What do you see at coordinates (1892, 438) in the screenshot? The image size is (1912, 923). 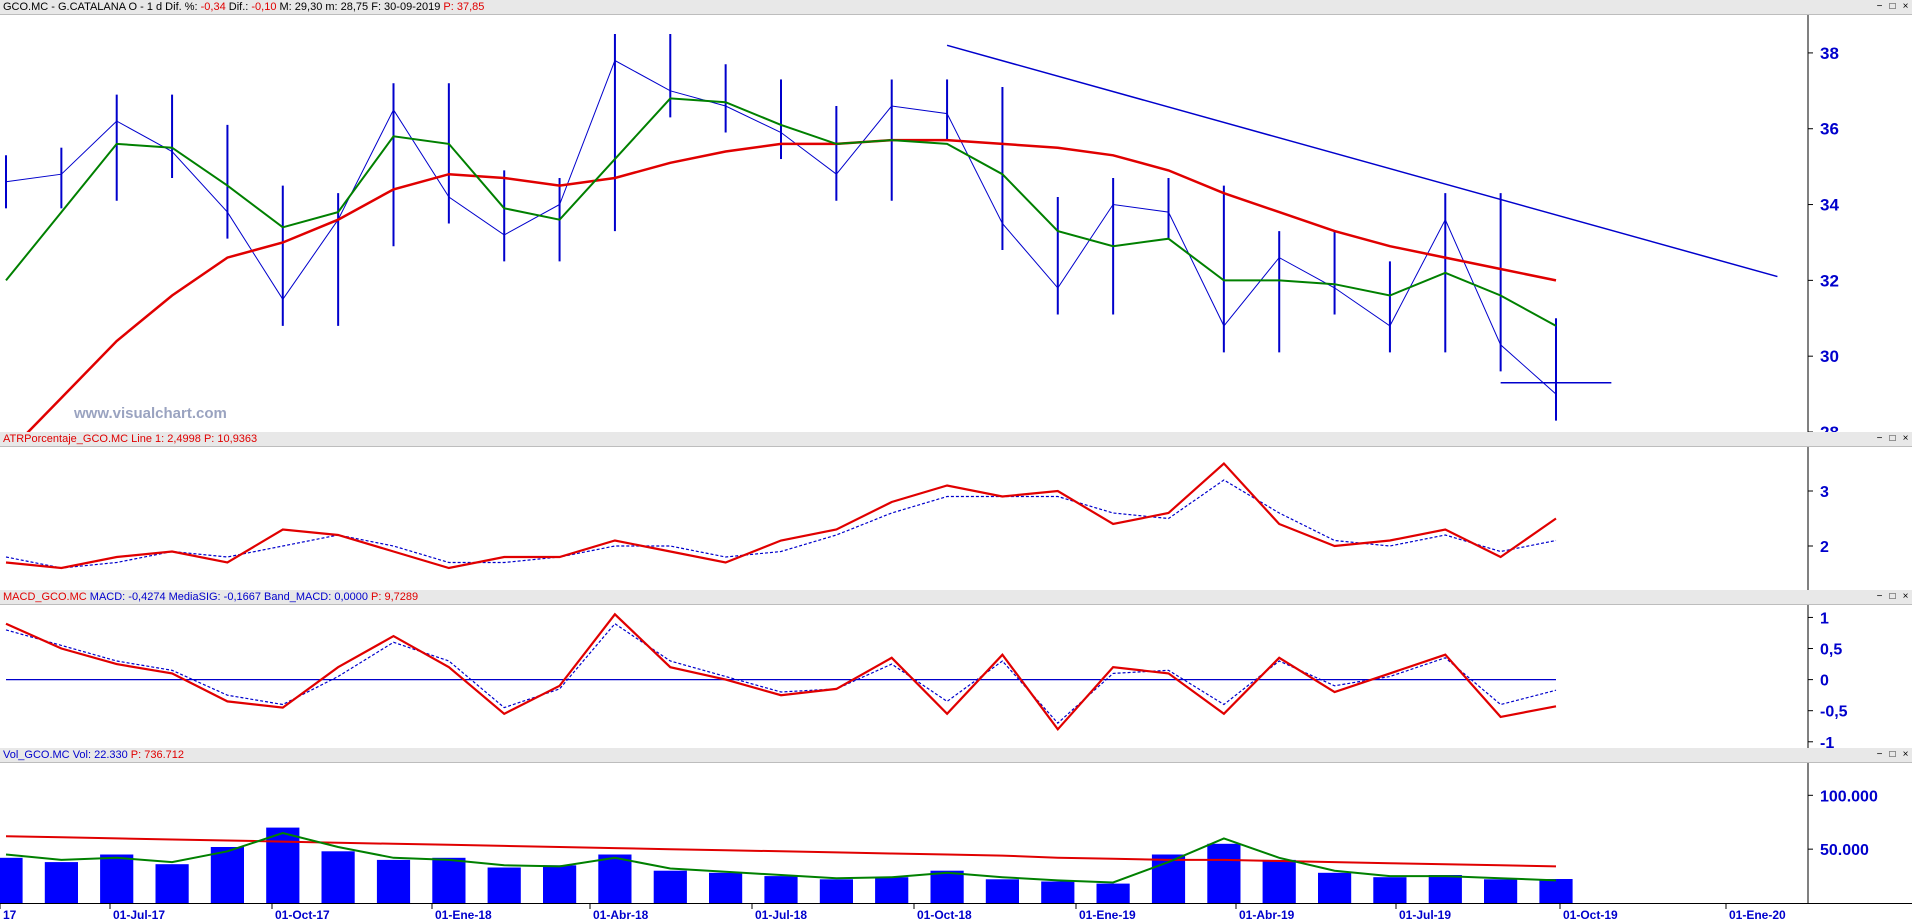 I see `atr-maximize-icon: □` at bounding box center [1892, 438].